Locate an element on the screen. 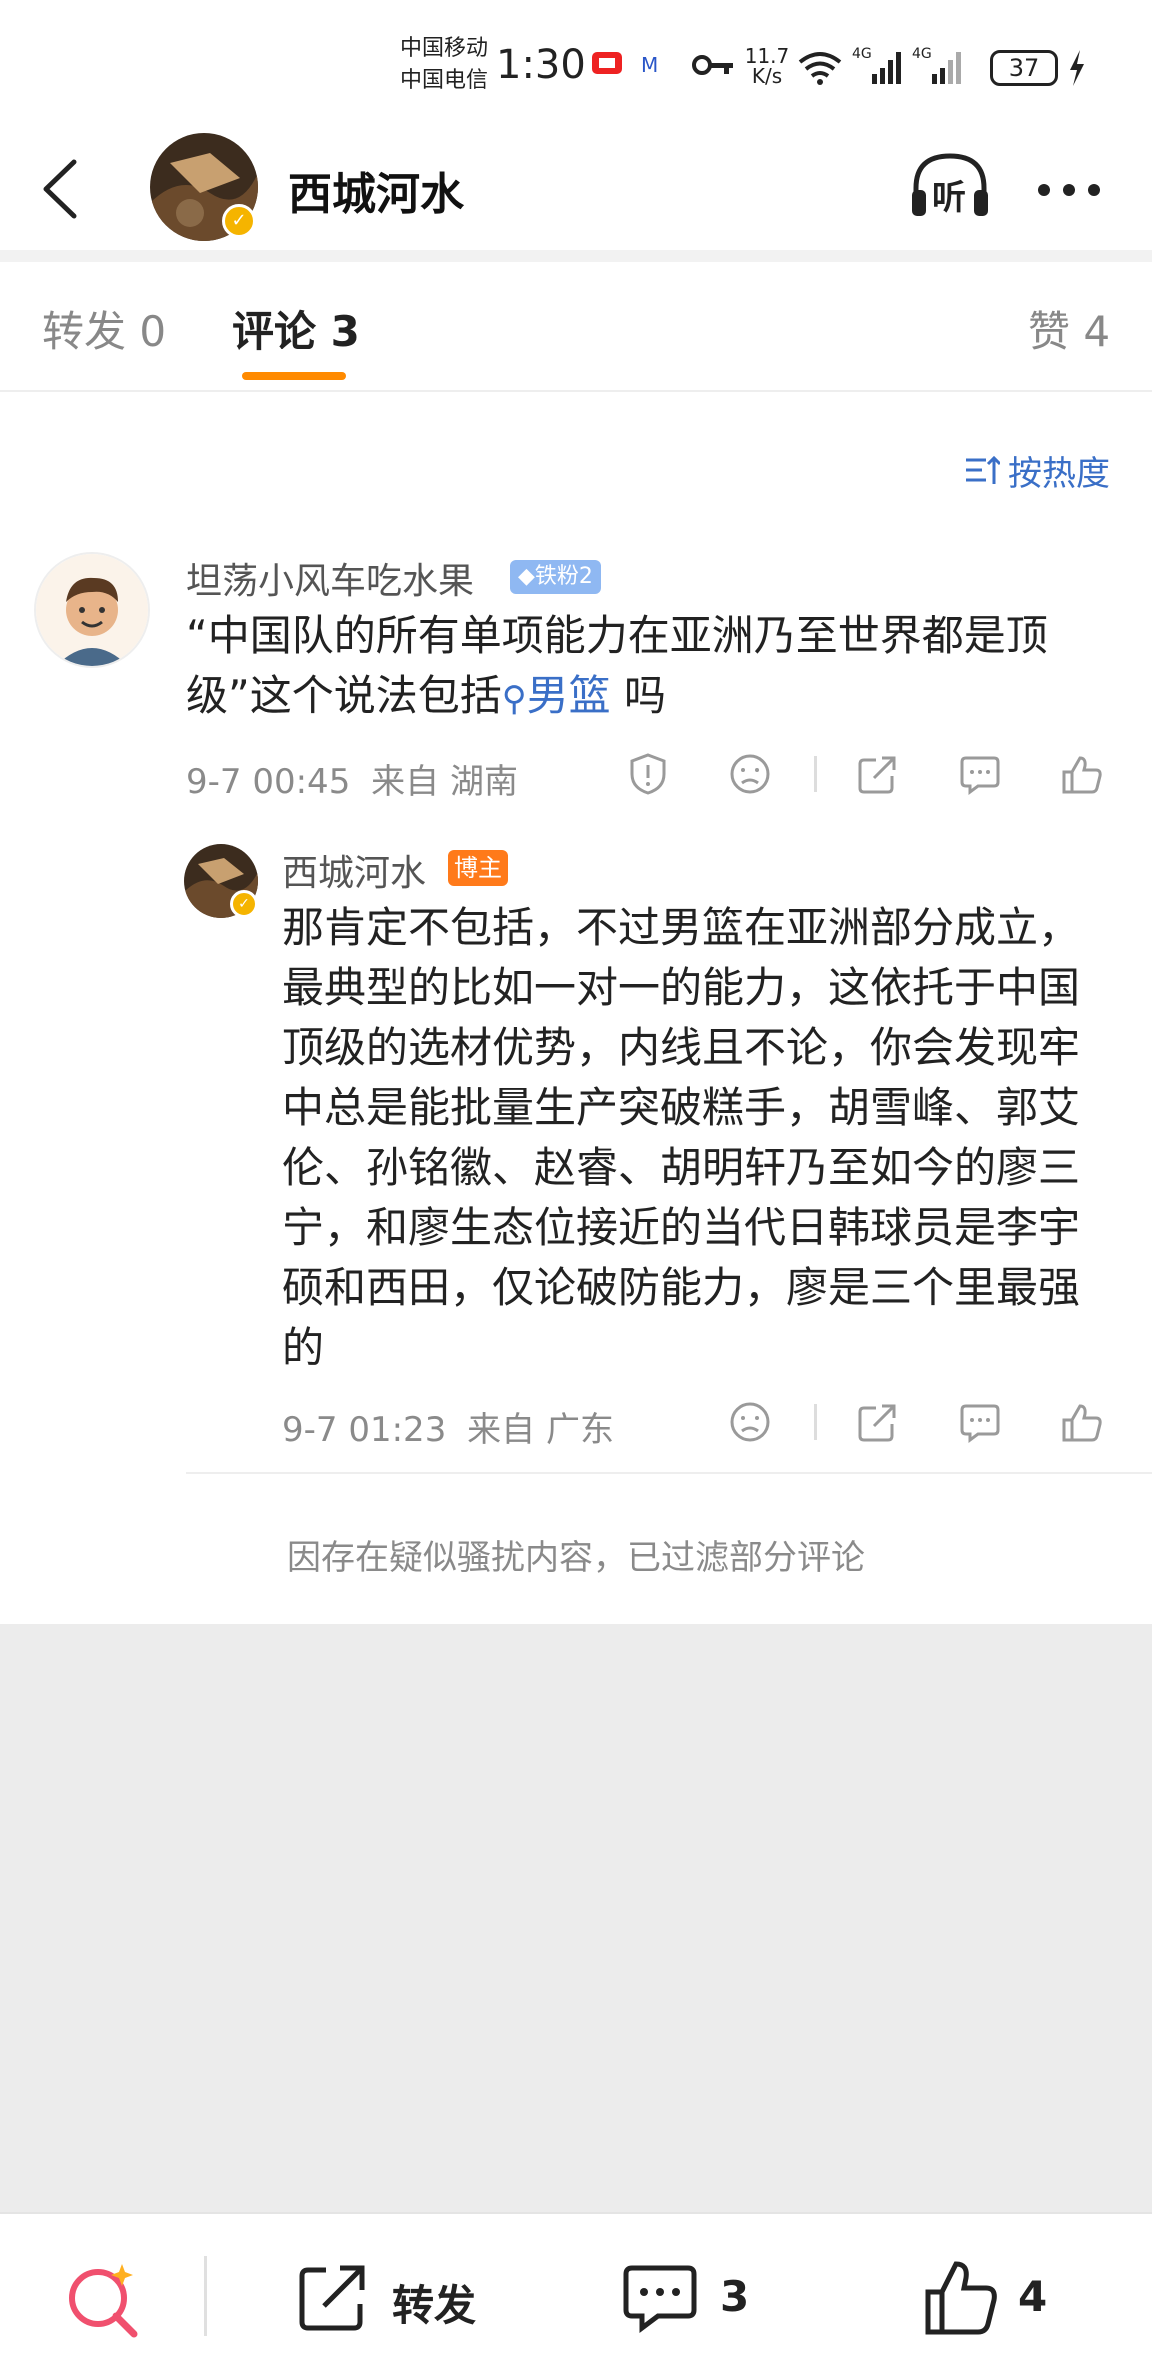 This screenshot has height=2376, width=1152. tab-bar: 转发 0 评论 3 赞 4 is located at coordinates (576, 326).